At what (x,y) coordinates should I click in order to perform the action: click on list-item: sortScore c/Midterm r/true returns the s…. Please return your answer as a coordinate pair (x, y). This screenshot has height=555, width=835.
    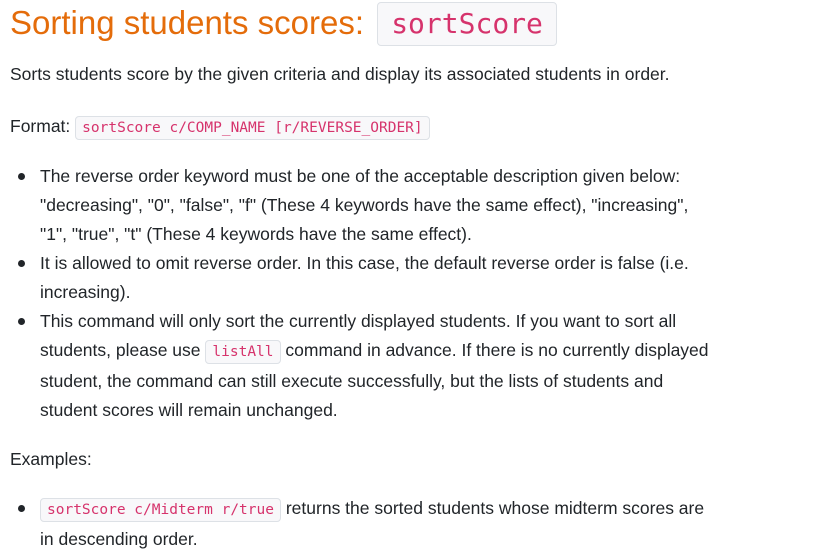
    Looking at the image, I should click on (417, 524).